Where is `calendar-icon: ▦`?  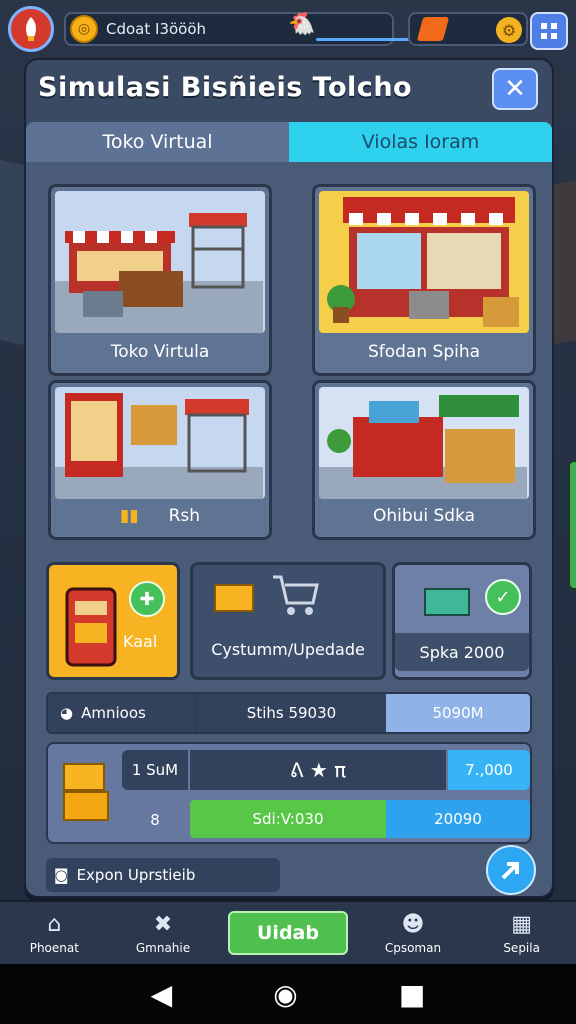 calendar-icon: ▦ is located at coordinates (522, 924).